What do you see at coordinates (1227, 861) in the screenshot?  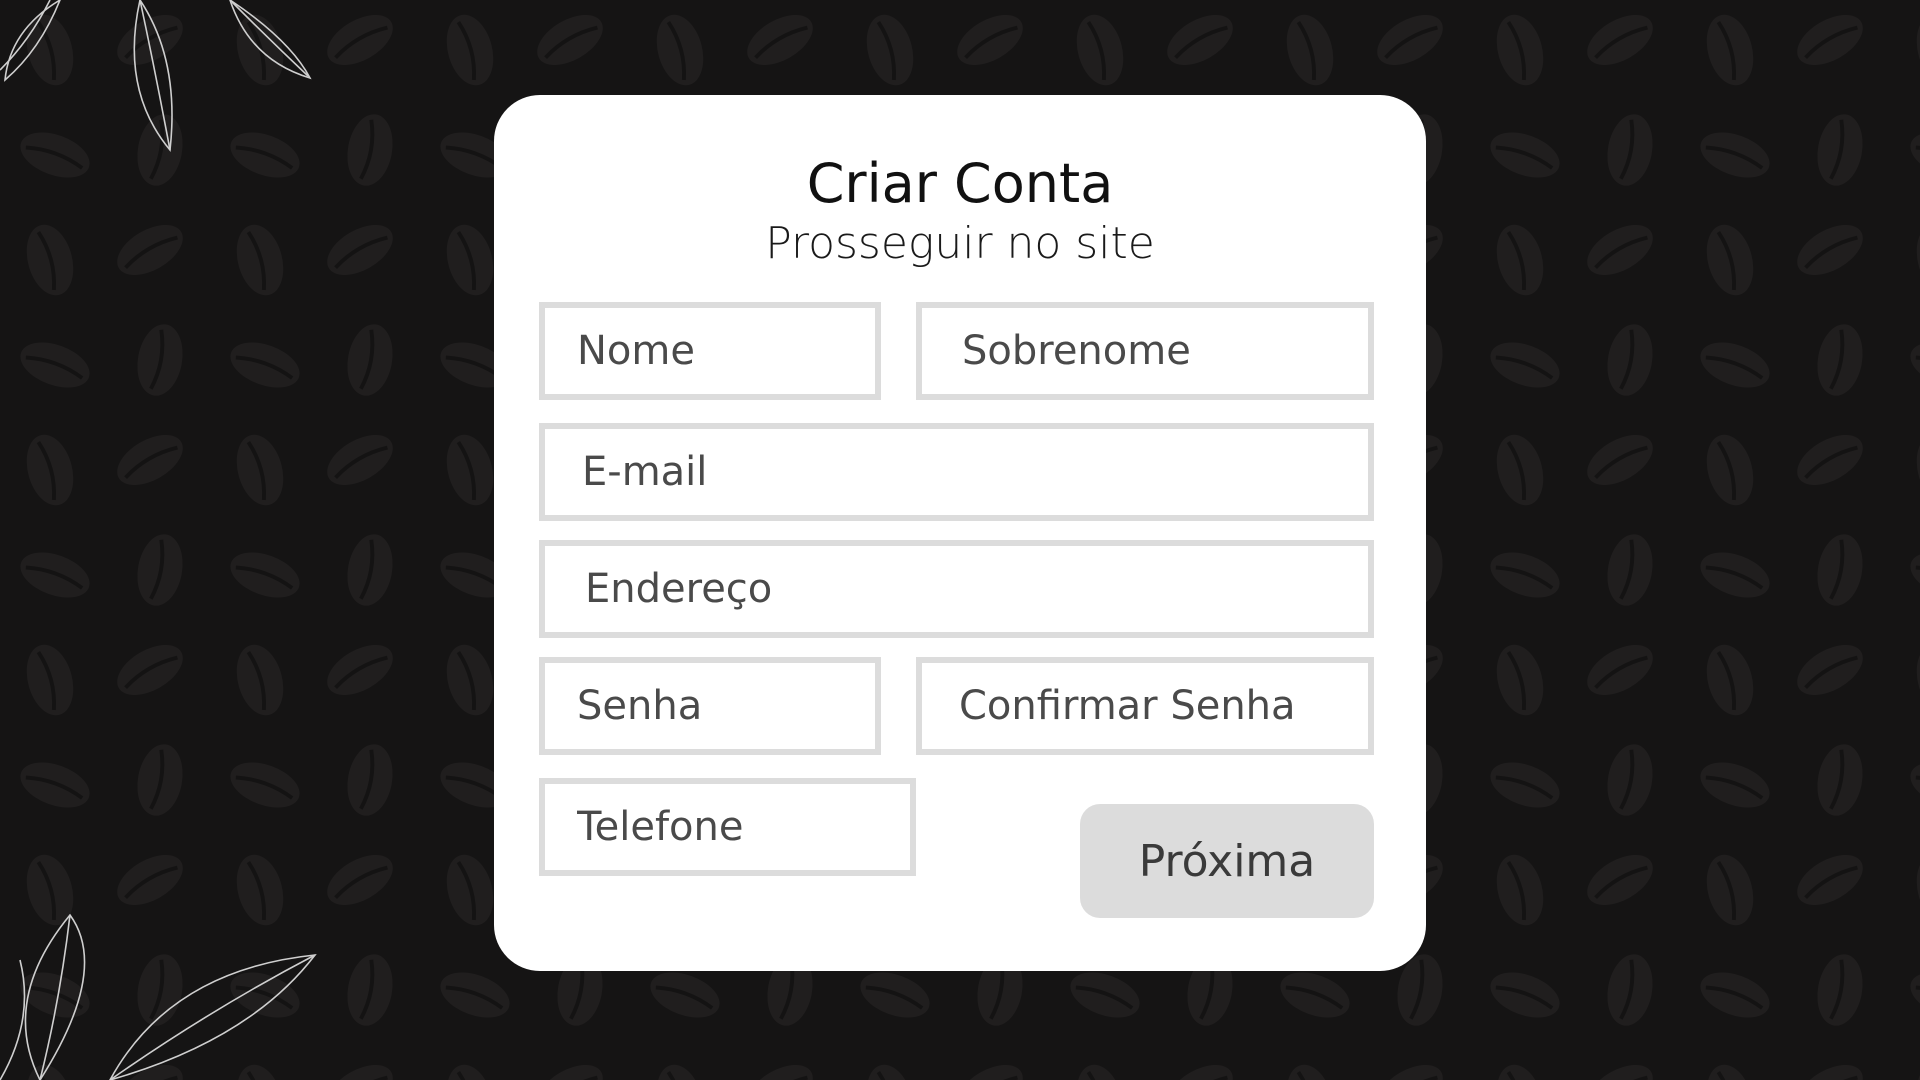 I see `next-button: Próxima` at bounding box center [1227, 861].